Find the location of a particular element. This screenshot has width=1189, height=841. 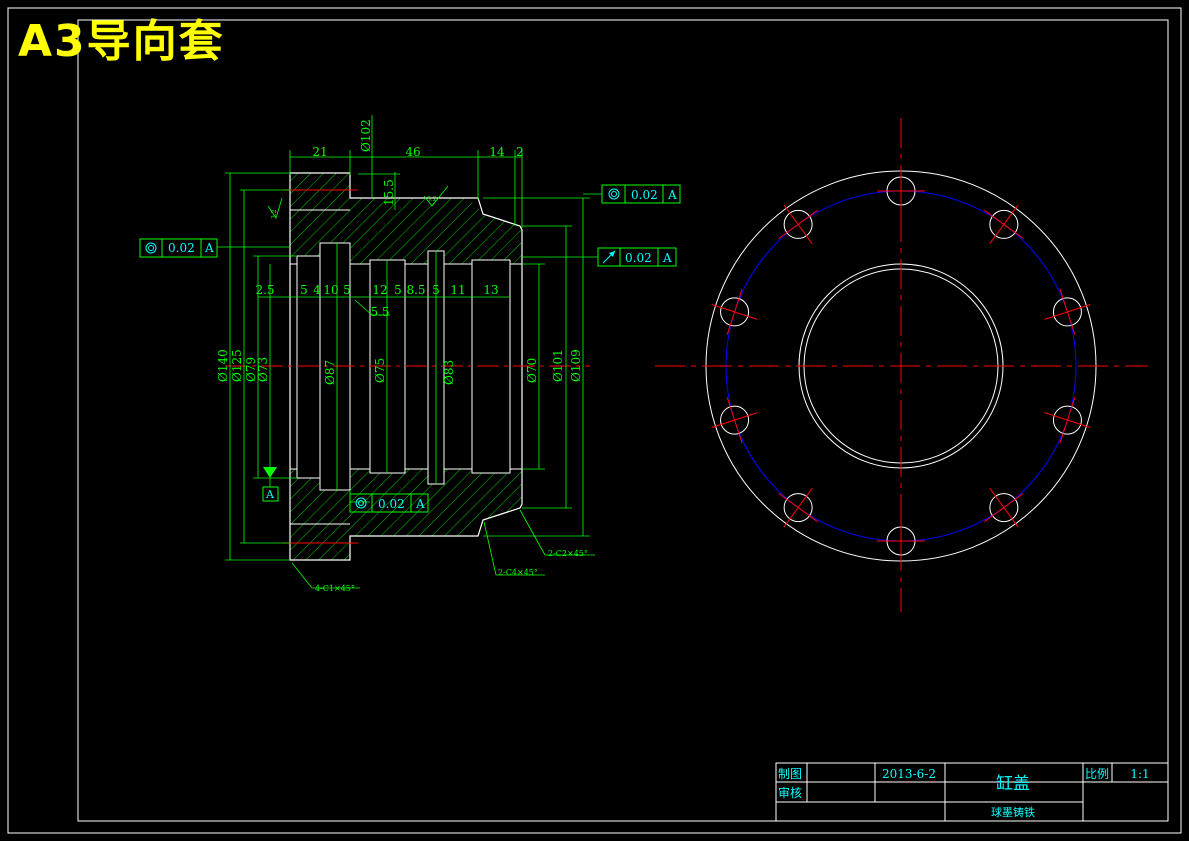

groove-5b: 5 is located at coordinates (347, 290).